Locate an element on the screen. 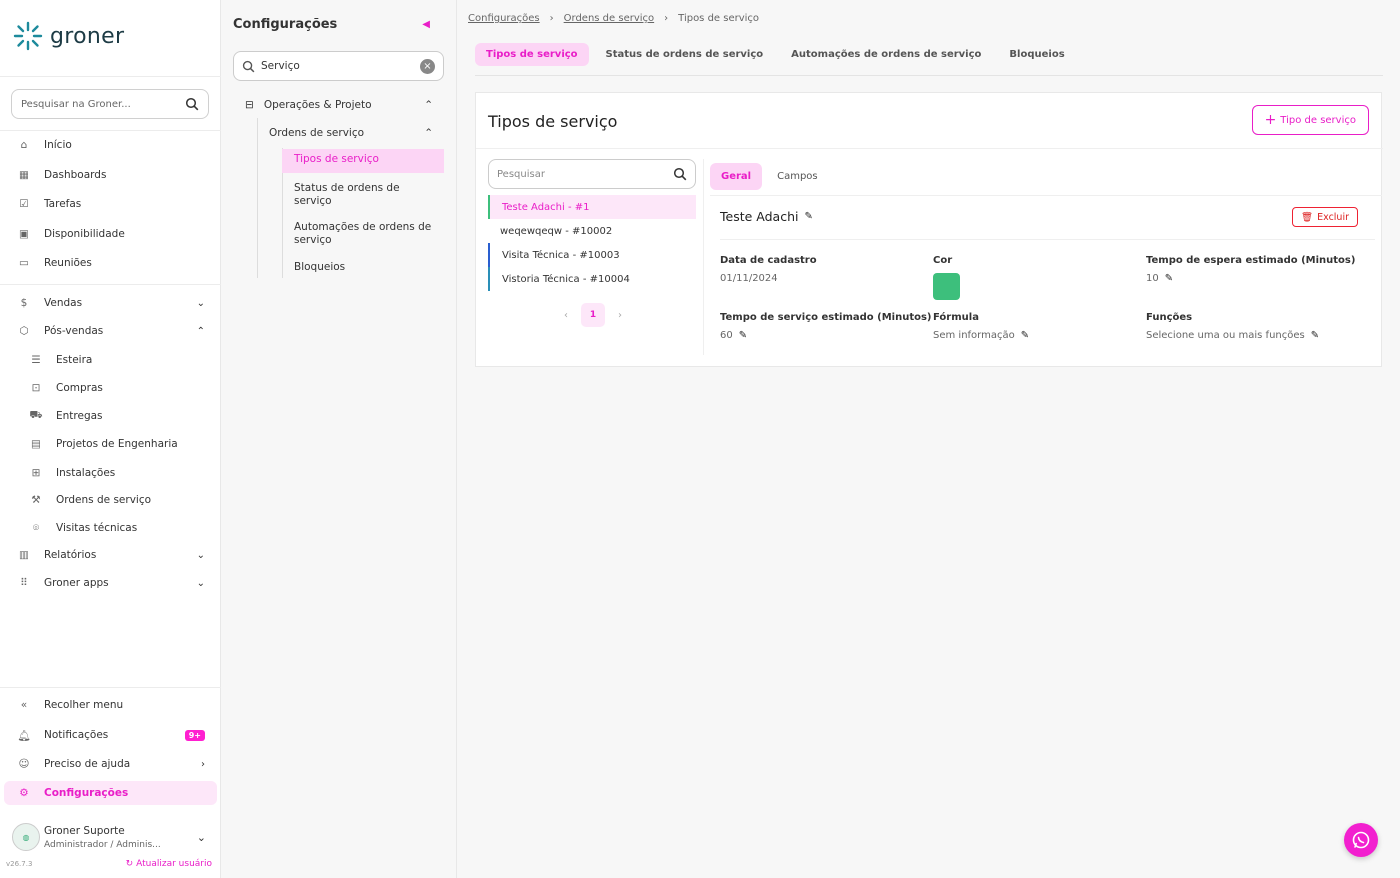  bell-icon: 🔔︎ is located at coordinates (24, 735).